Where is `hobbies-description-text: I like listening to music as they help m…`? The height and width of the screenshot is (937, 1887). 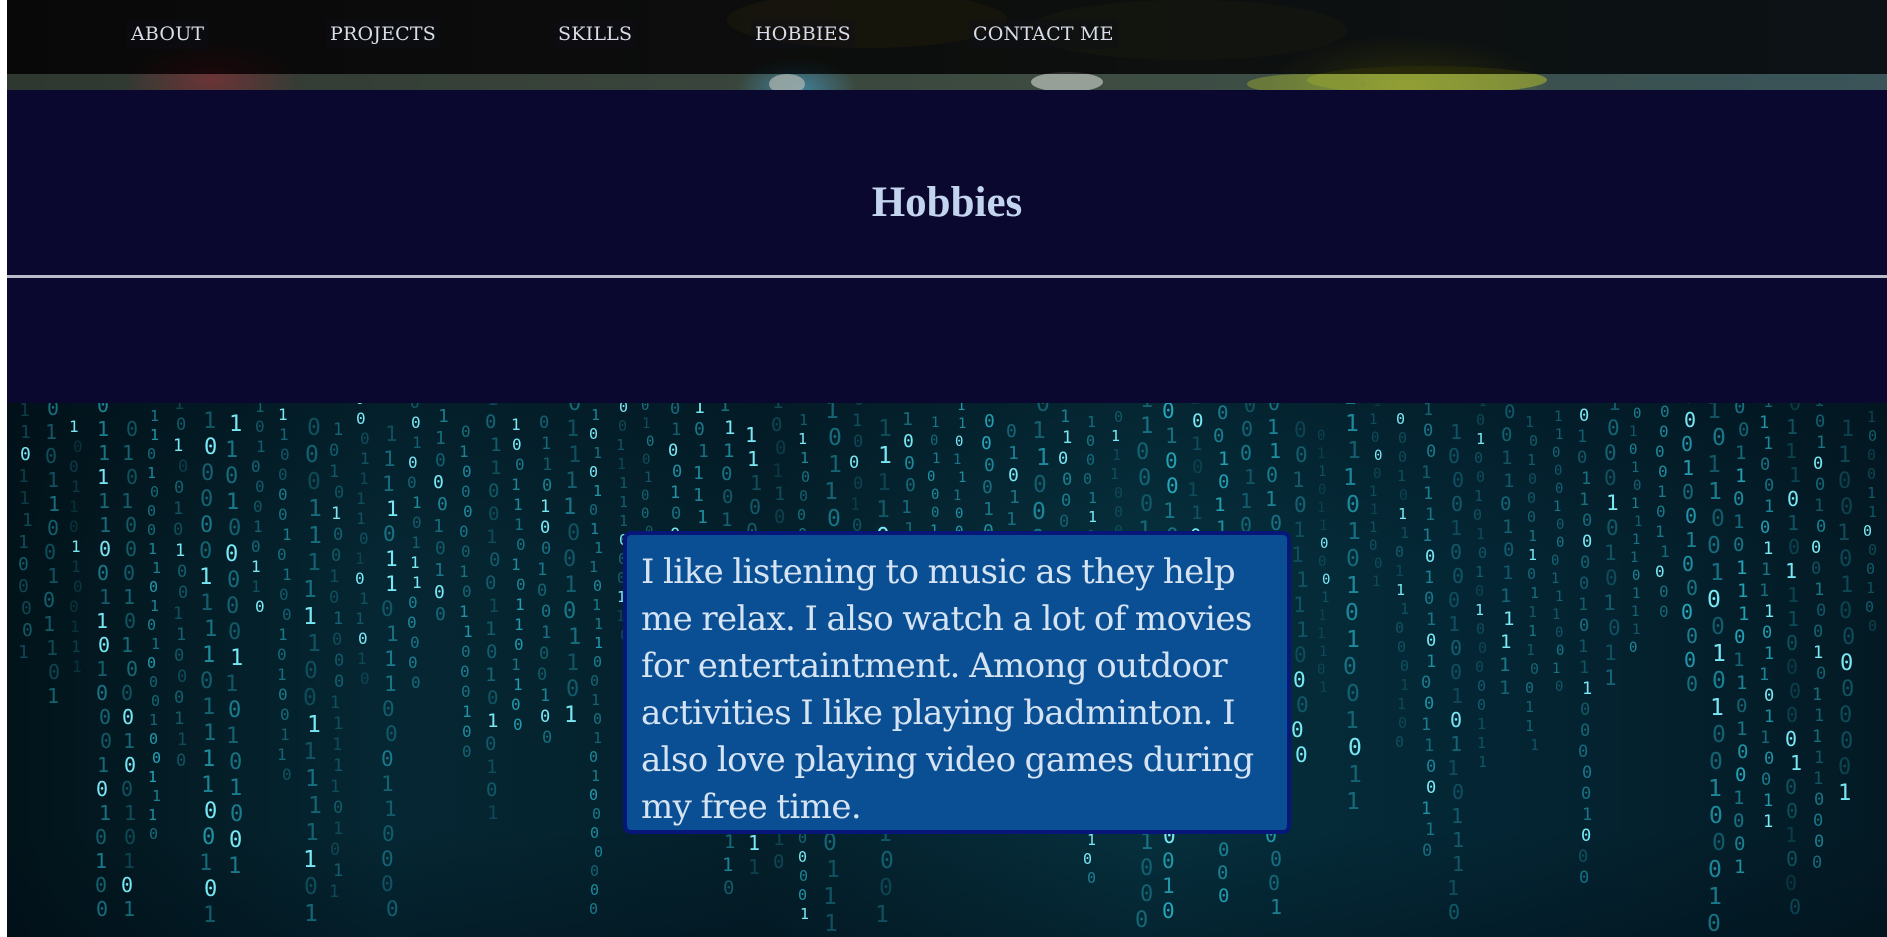
hobbies-description-text: I like listening to music as they help m… is located at coordinates (947, 689).